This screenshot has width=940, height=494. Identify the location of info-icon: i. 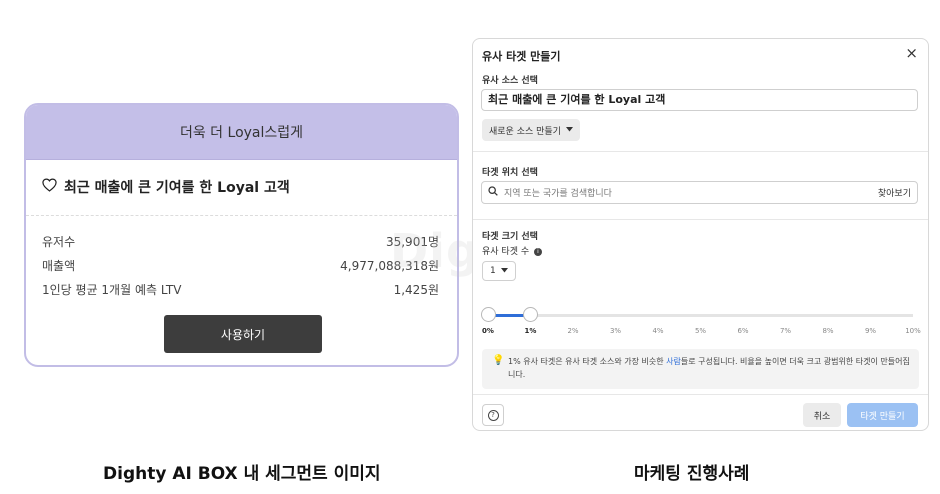
(538, 251).